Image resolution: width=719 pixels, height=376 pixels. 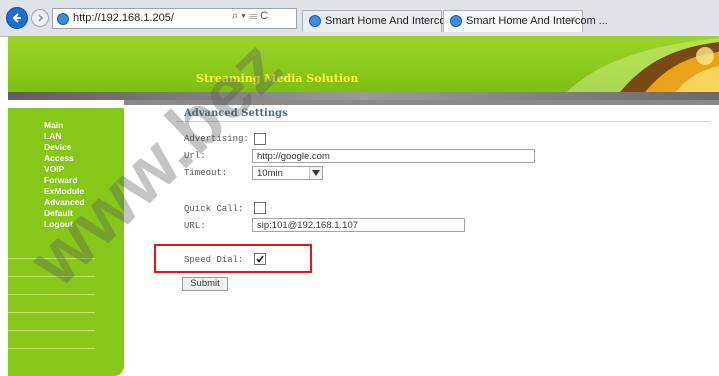 What do you see at coordinates (214, 260) in the screenshot?
I see `speed-dial-label: Speed Dial:` at bounding box center [214, 260].